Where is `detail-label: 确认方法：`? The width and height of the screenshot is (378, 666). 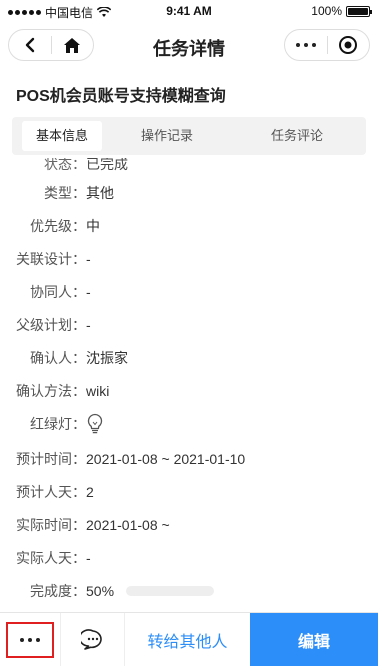
detail-label: 确认方法： is located at coordinates (51, 391).